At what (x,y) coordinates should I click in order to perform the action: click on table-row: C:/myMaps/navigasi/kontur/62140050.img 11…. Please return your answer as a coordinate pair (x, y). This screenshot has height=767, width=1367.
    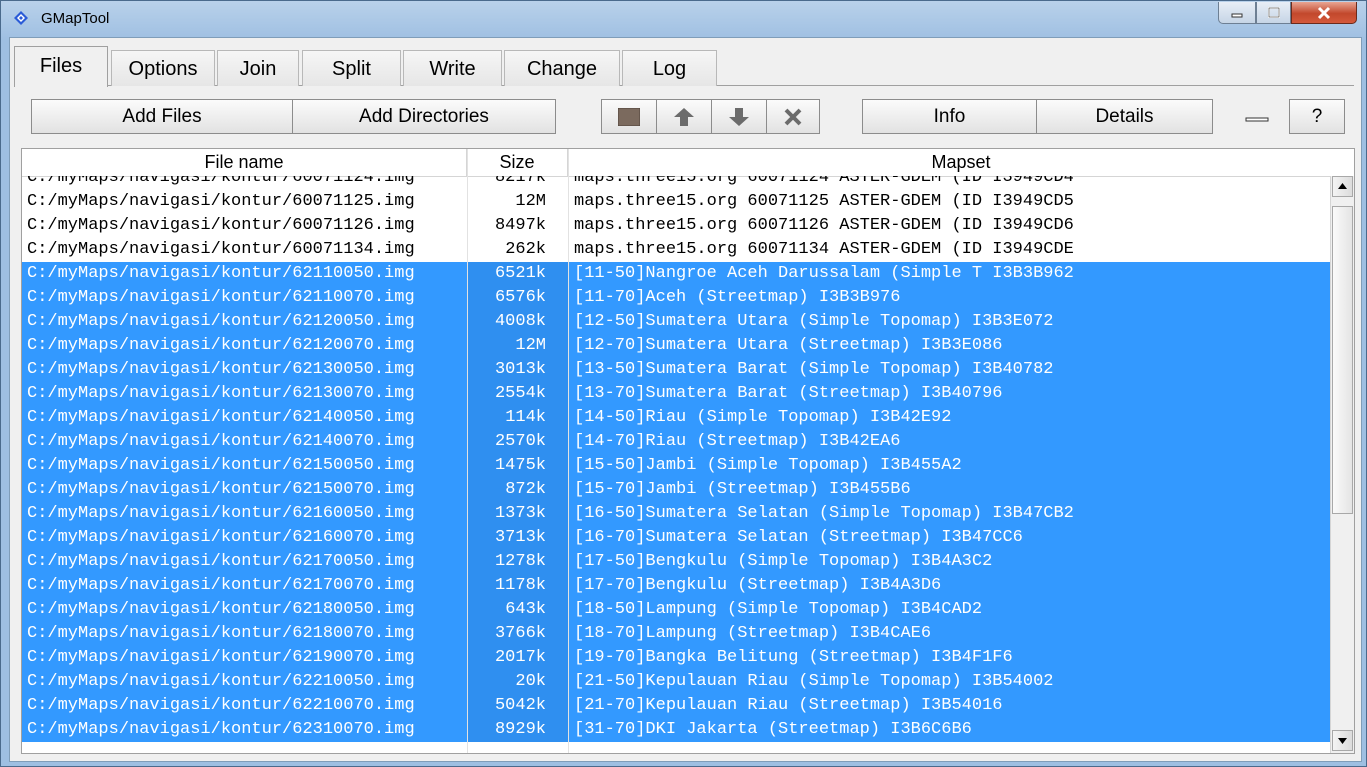
    Looking at the image, I should click on (676, 418).